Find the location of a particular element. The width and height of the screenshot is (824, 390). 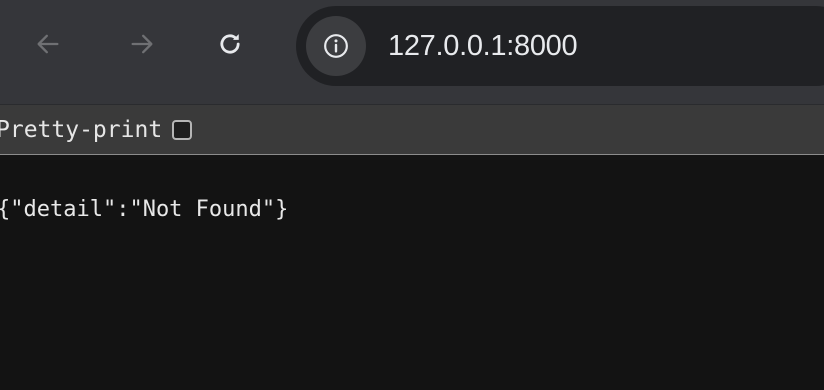

pretty-print-label: Pretty-print is located at coordinates (81, 129).